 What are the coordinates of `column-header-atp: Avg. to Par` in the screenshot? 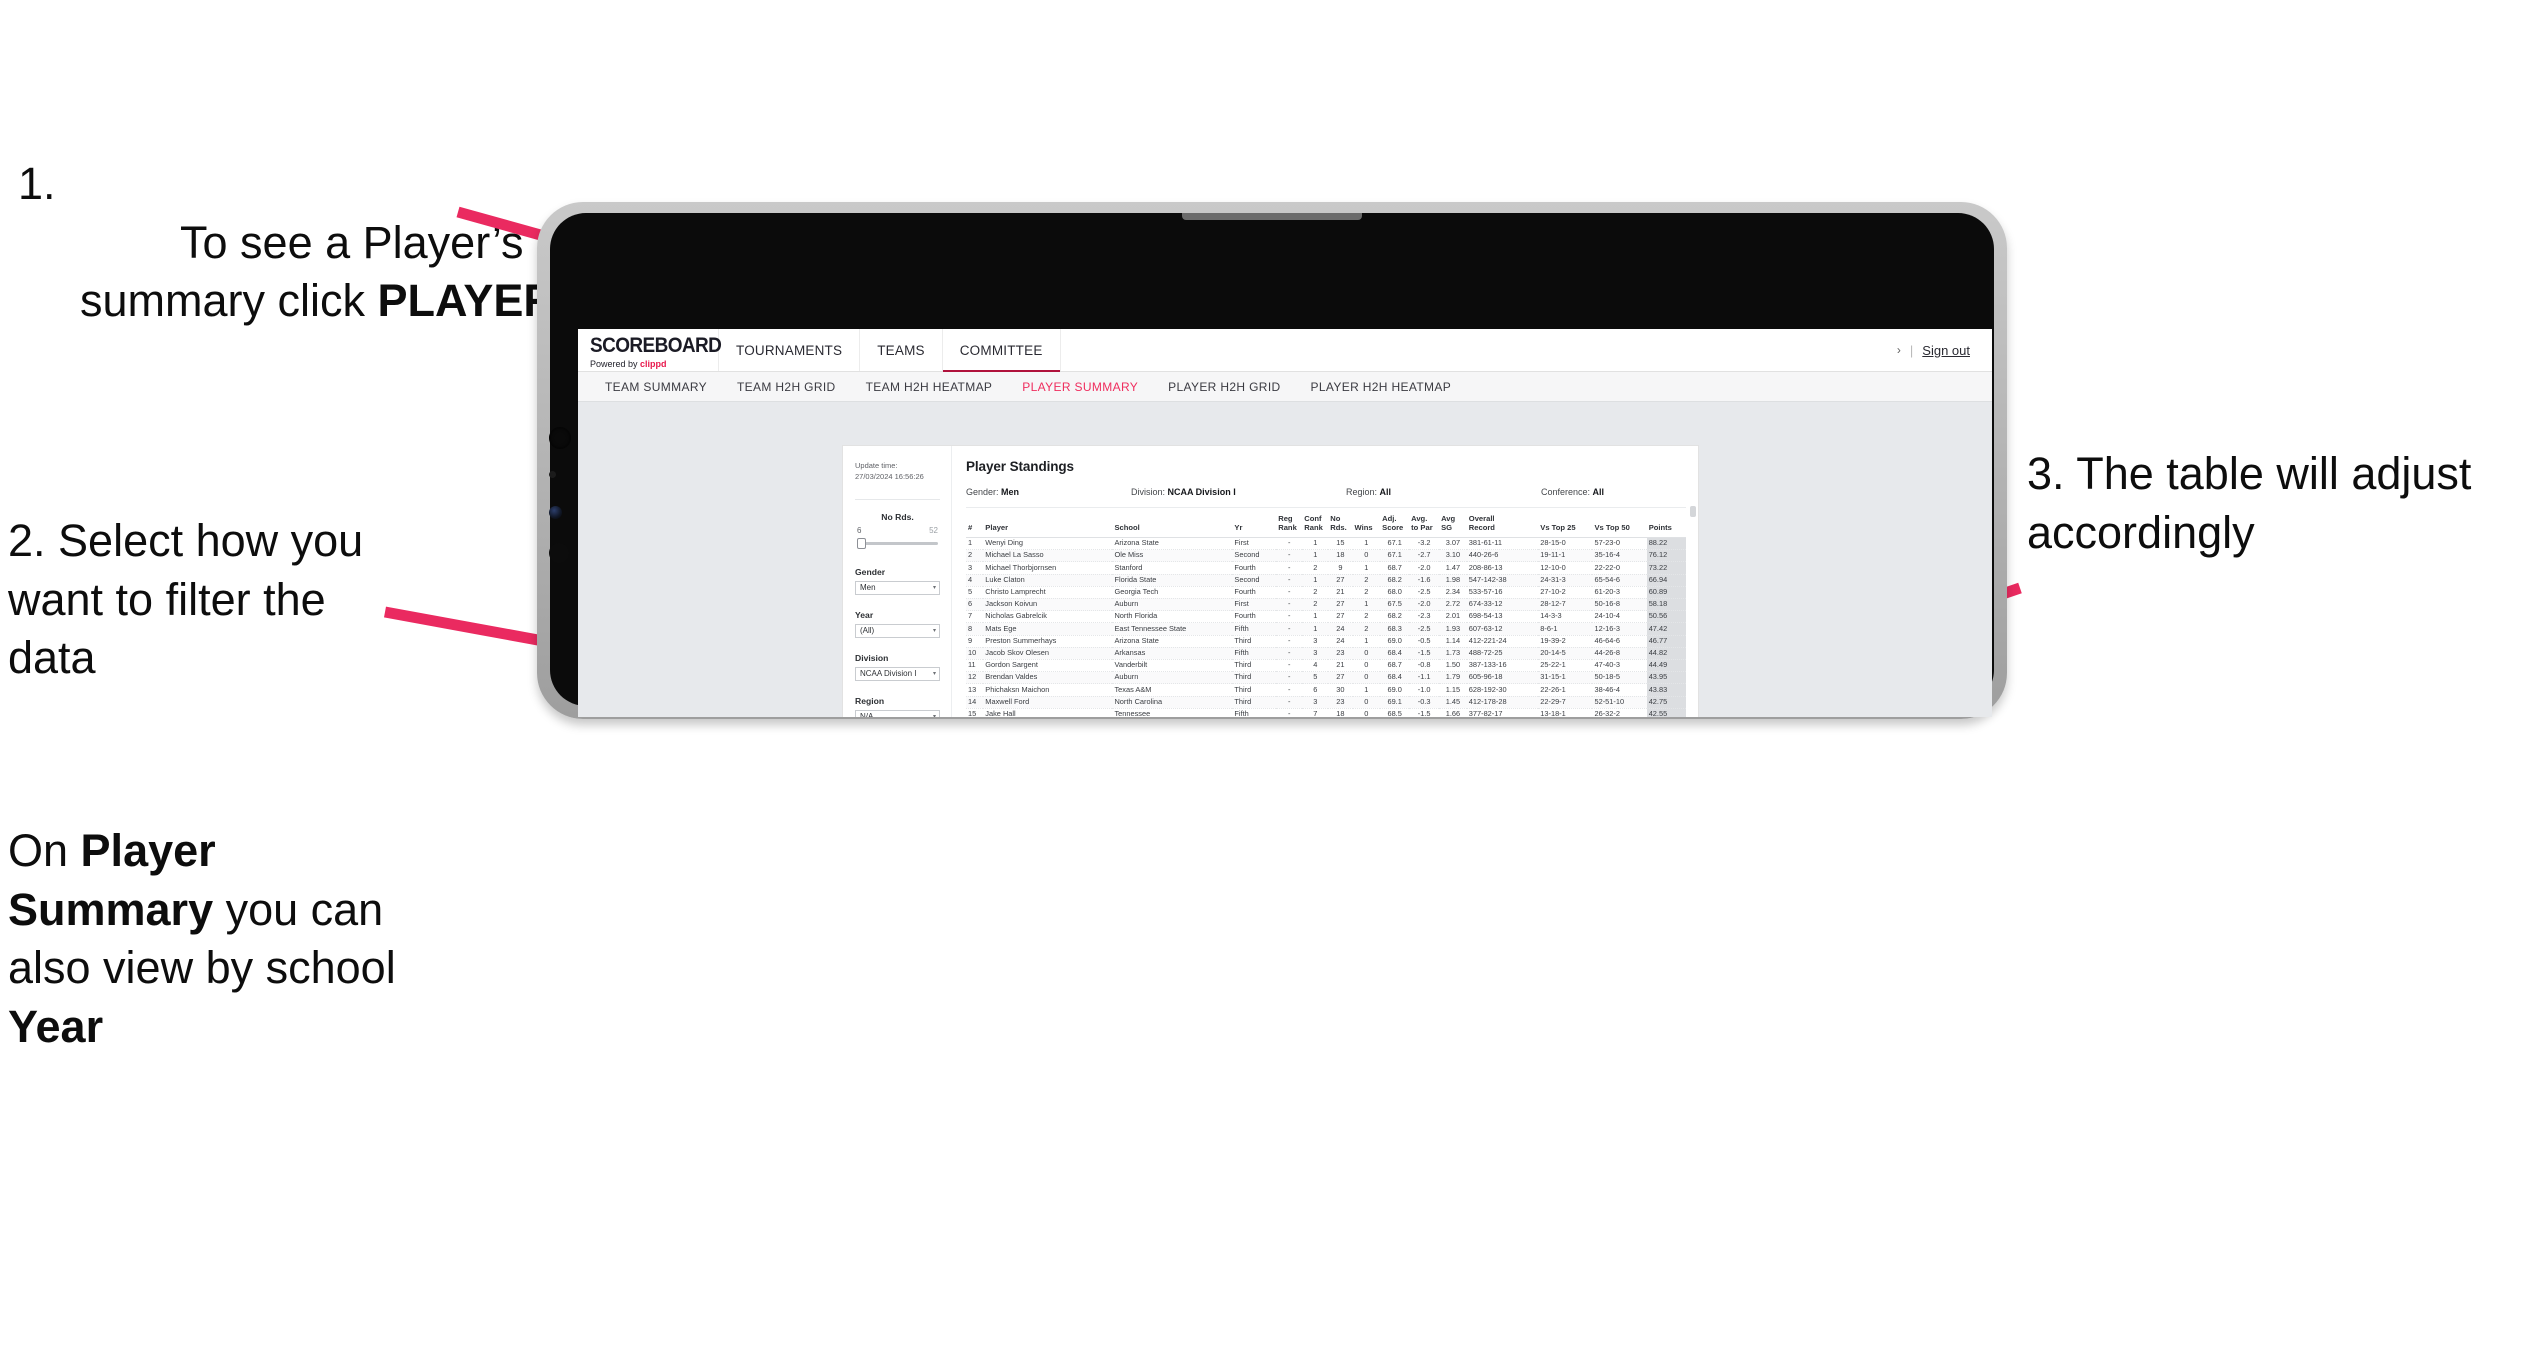 It's located at (1424, 526).